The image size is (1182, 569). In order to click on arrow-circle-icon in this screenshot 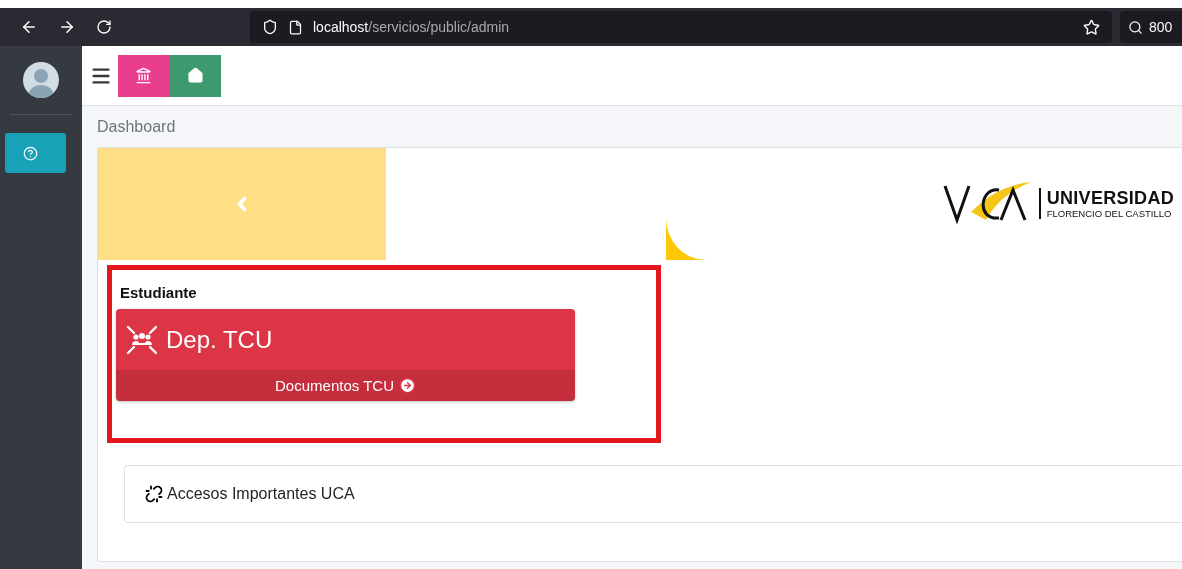, I will do `click(407, 385)`.